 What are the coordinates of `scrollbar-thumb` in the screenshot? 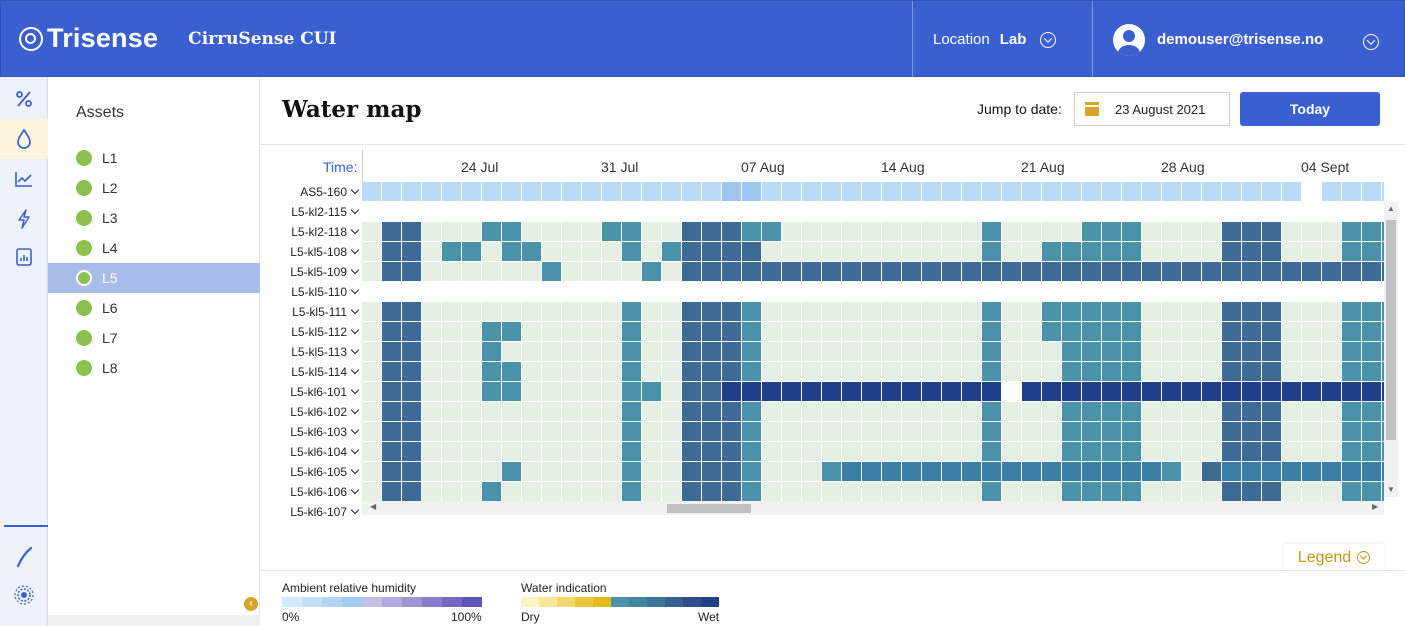 It's located at (709, 508).